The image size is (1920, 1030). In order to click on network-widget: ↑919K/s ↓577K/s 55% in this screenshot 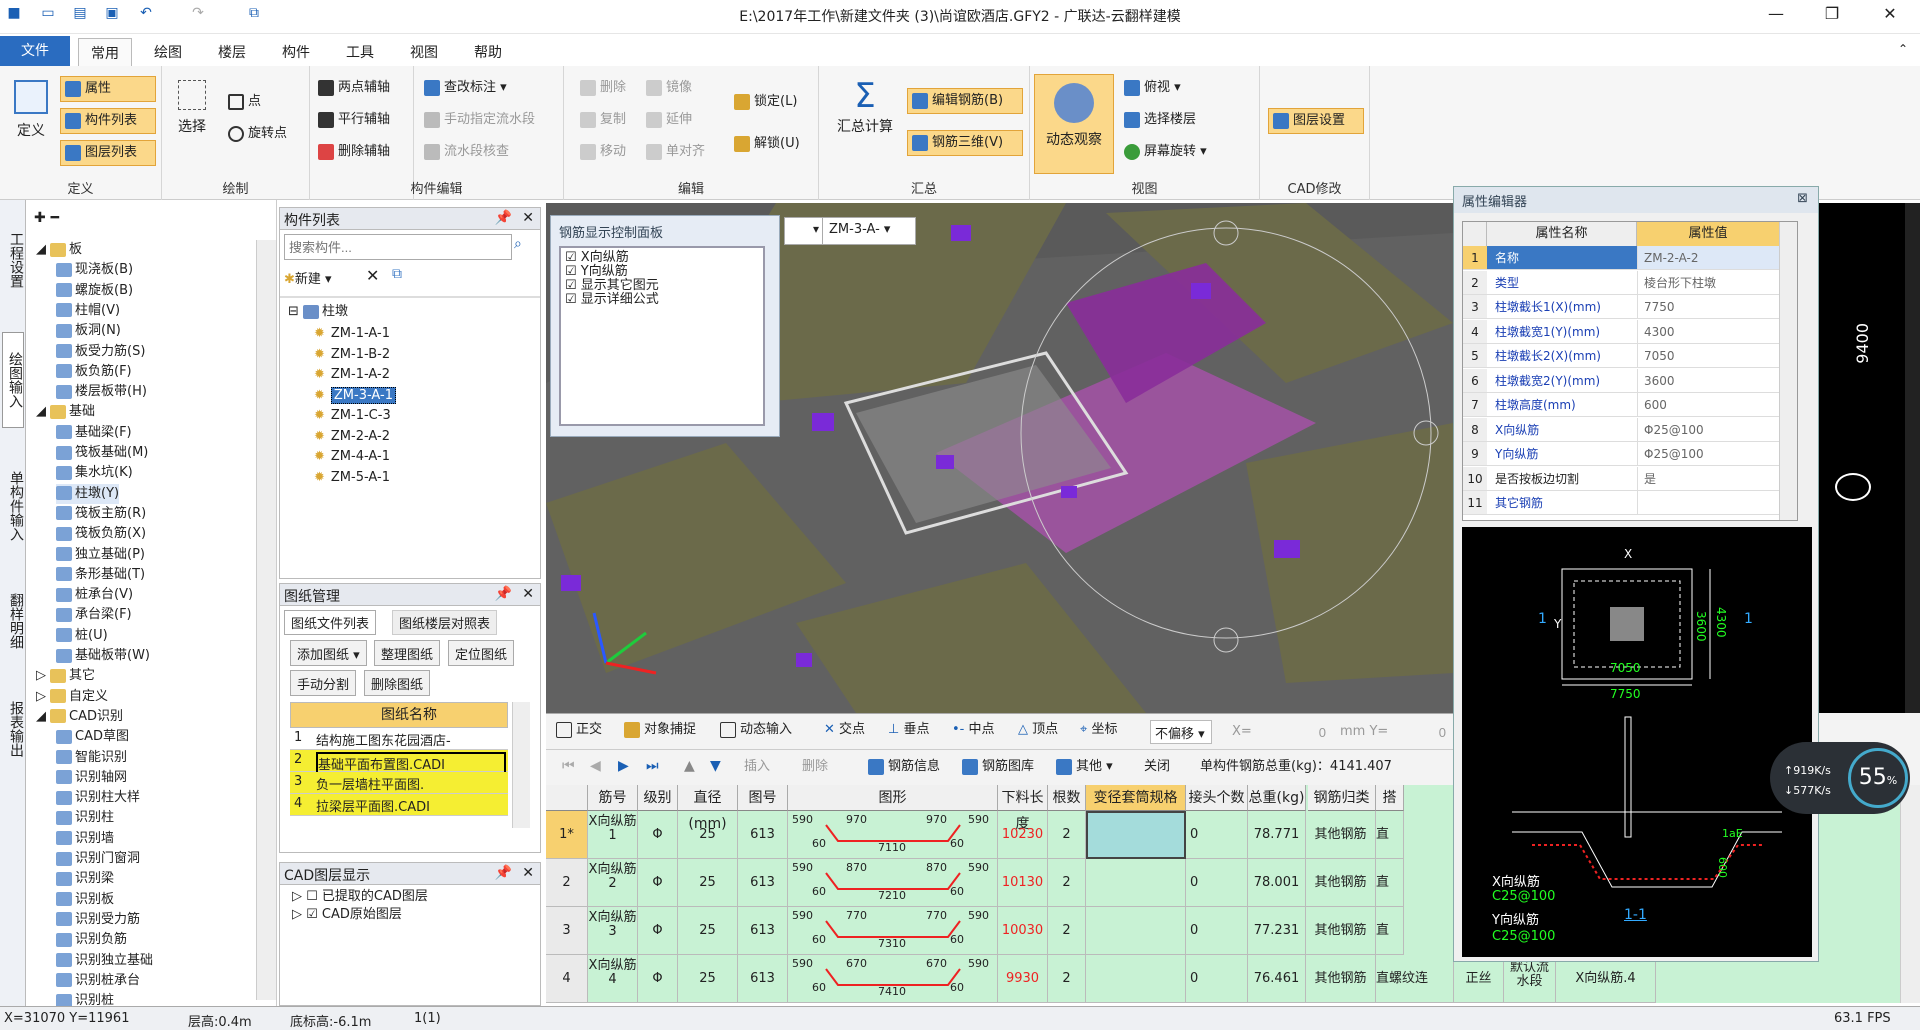, I will do `click(1840, 778)`.